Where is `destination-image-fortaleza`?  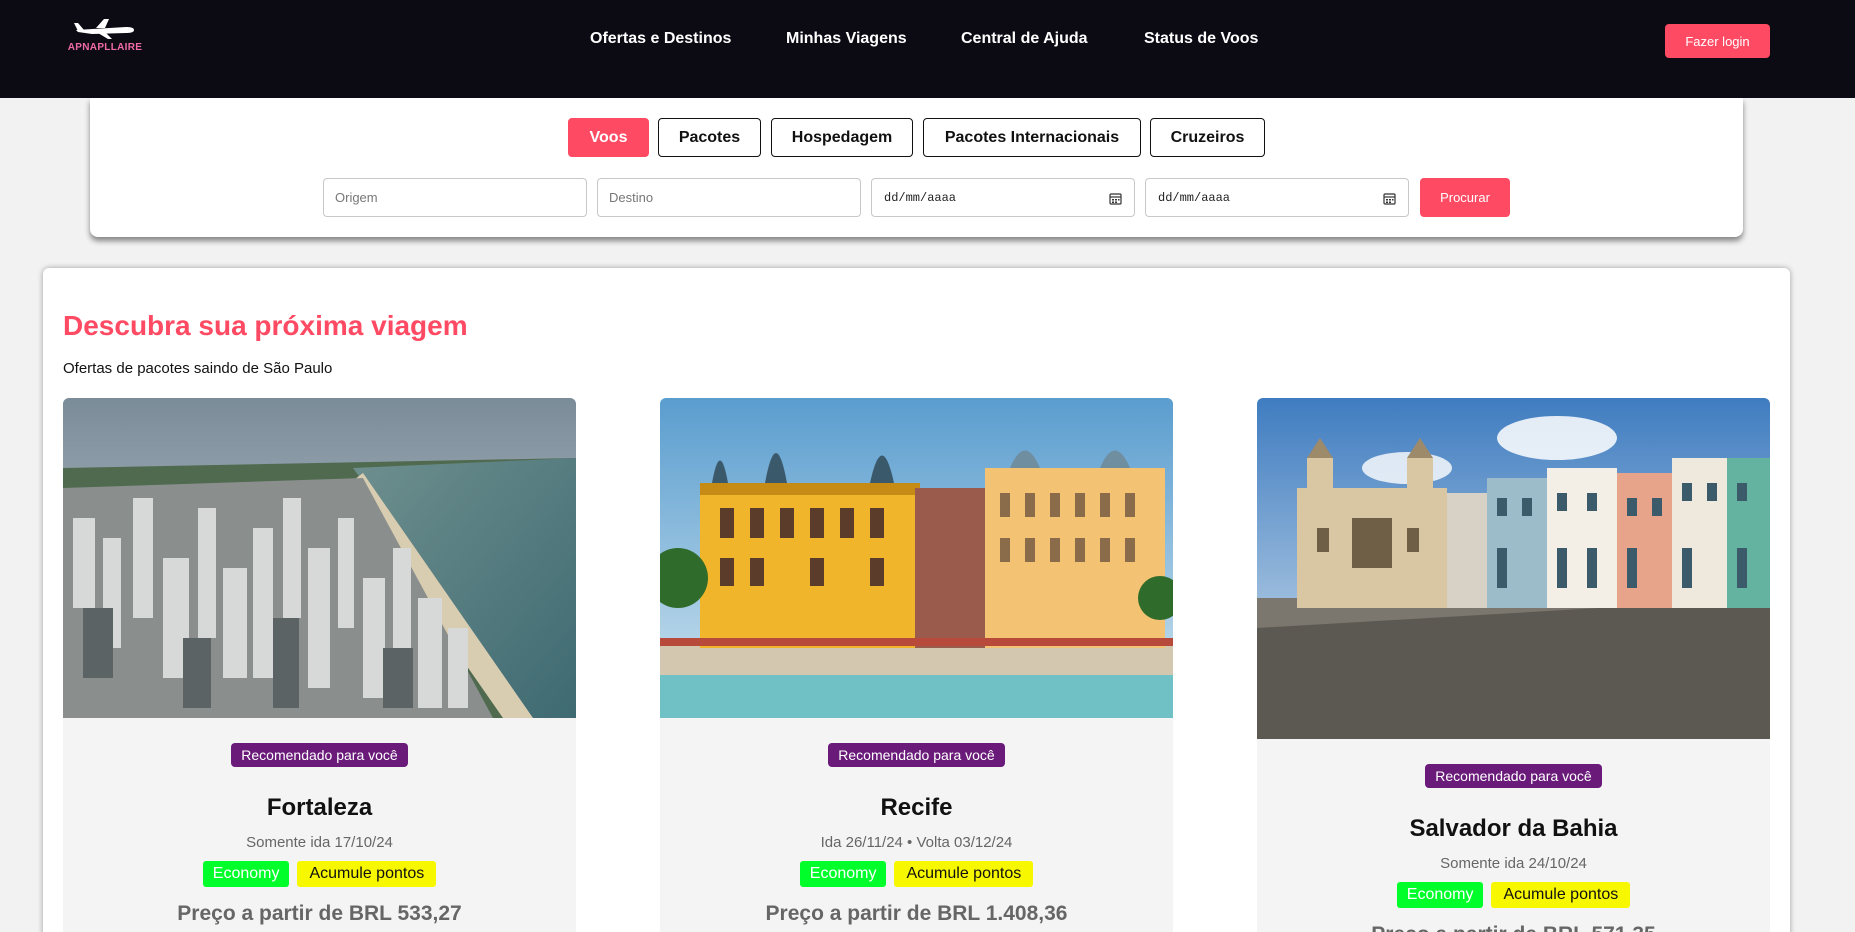
destination-image-fortaleza is located at coordinates (319, 558).